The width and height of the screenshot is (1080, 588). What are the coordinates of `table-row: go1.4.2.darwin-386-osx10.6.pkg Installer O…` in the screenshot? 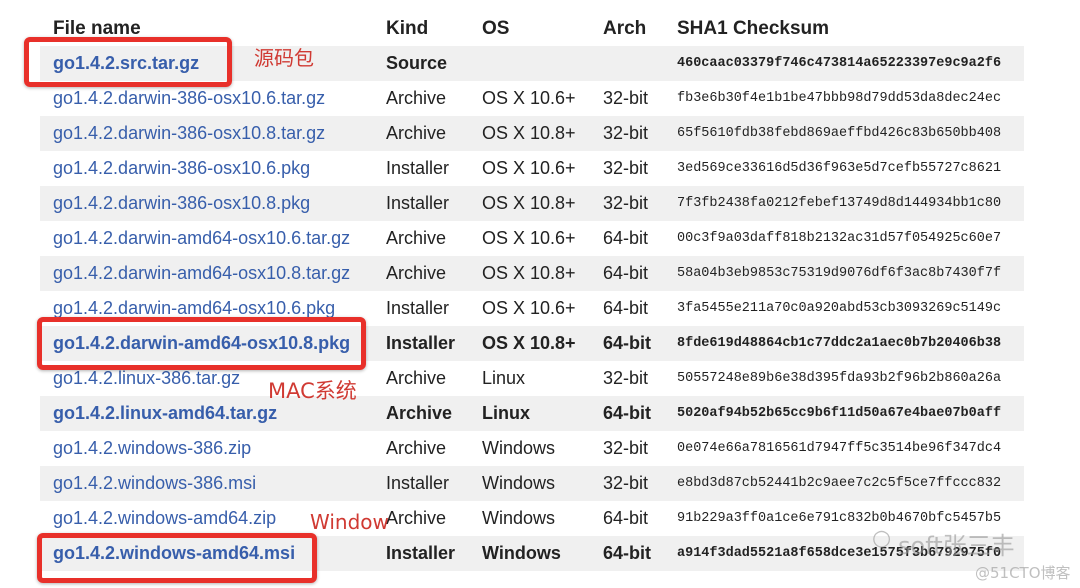 It's located at (532, 168).